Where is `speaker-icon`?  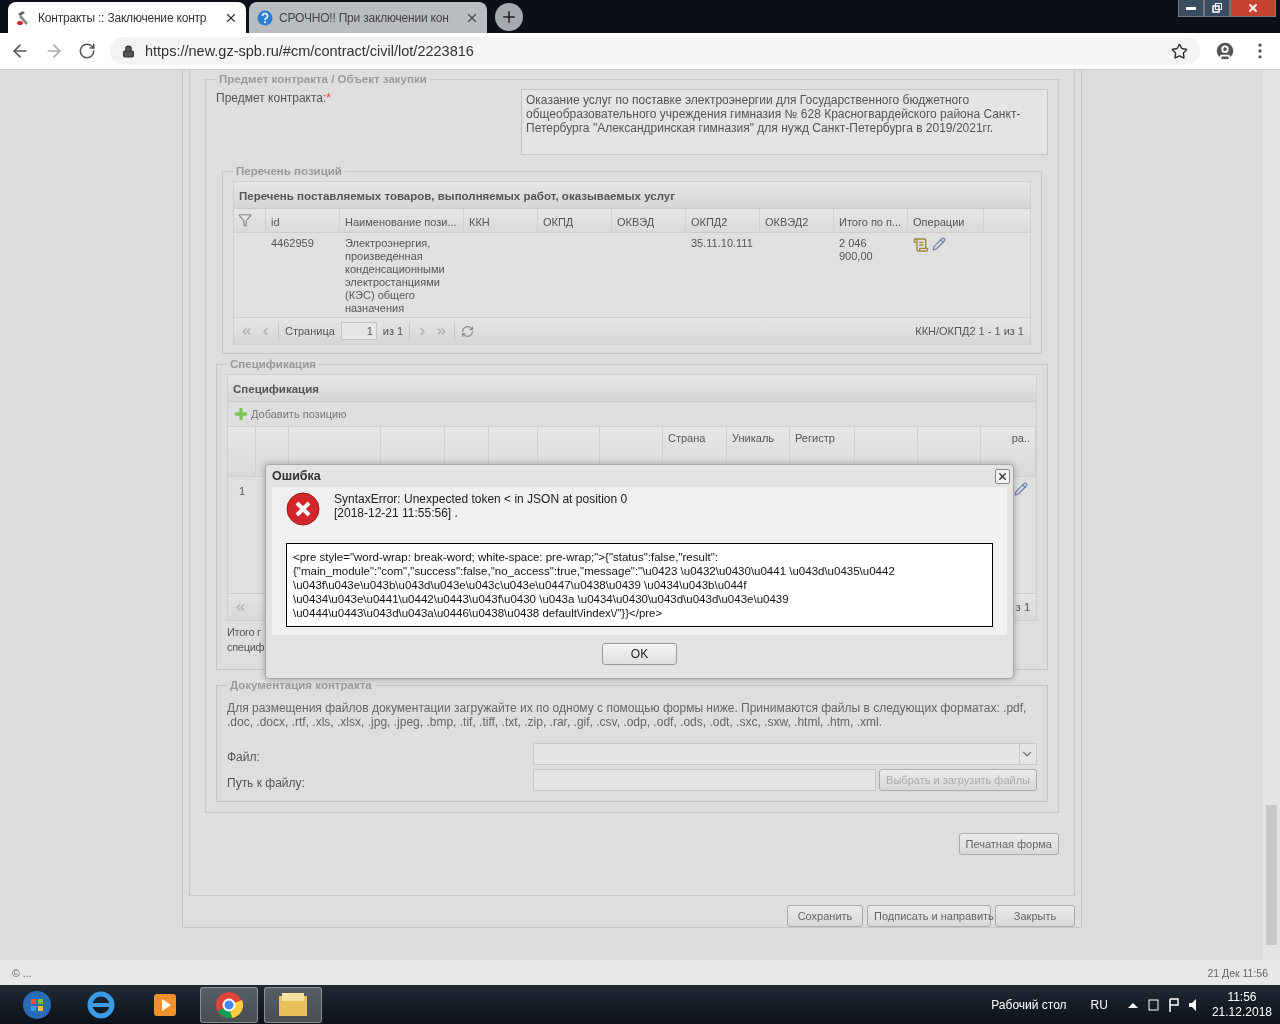 speaker-icon is located at coordinates (1193, 1004).